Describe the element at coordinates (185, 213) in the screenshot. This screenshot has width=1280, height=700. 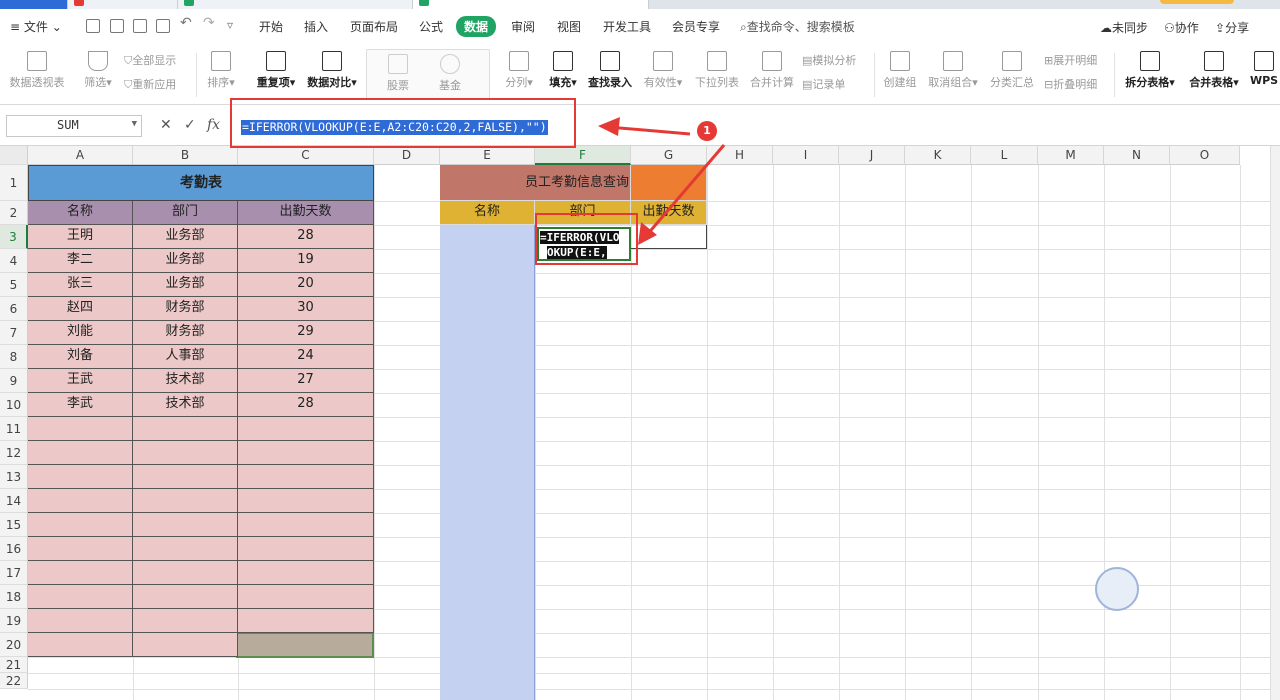
I see `attendance-header: 部门` at that location.